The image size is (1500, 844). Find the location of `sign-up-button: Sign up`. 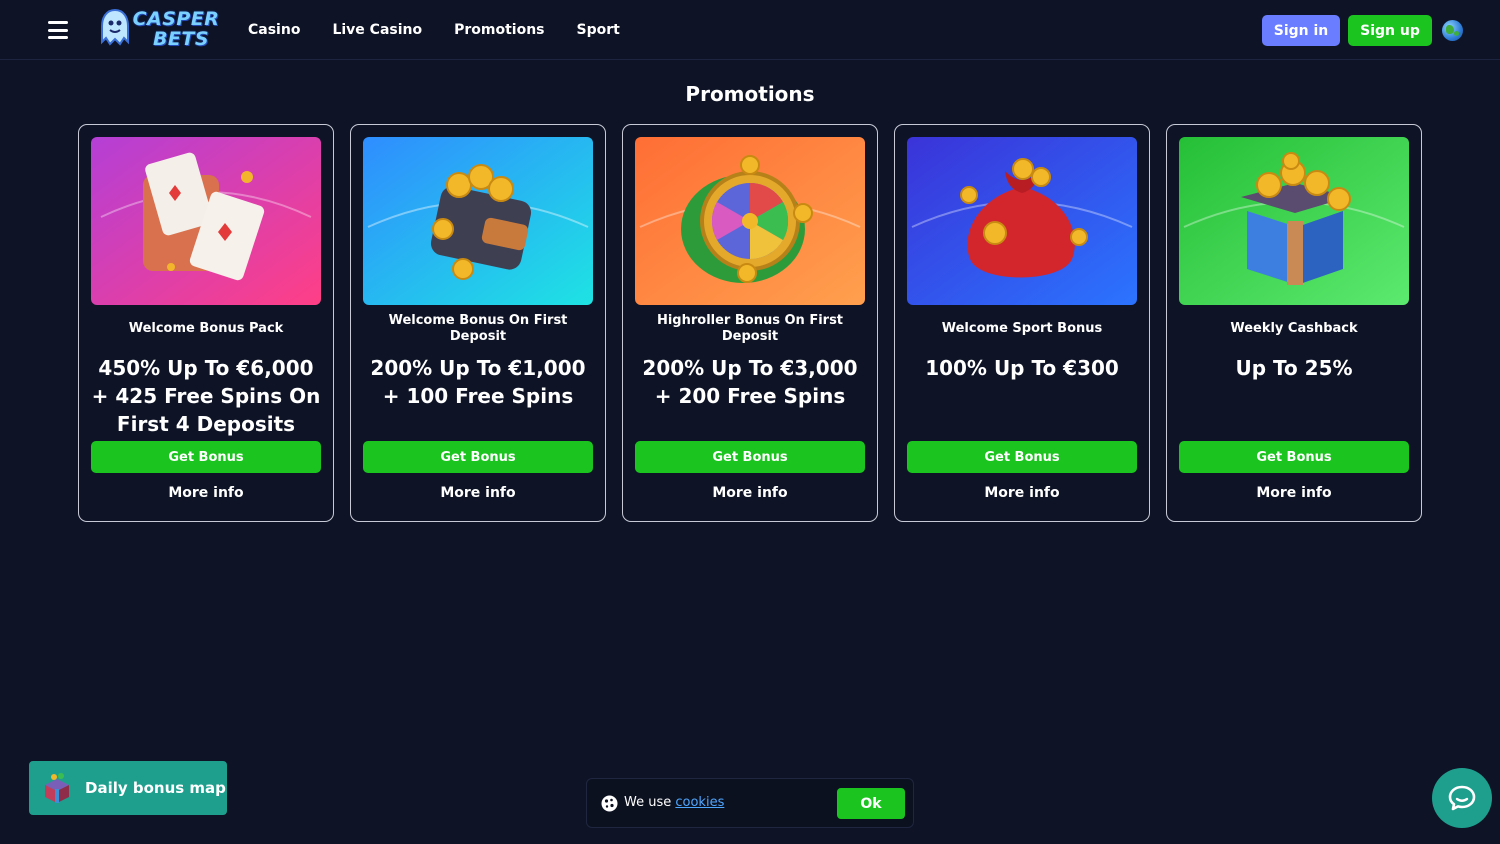

sign-up-button: Sign up is located at coordinates (1390, 30).